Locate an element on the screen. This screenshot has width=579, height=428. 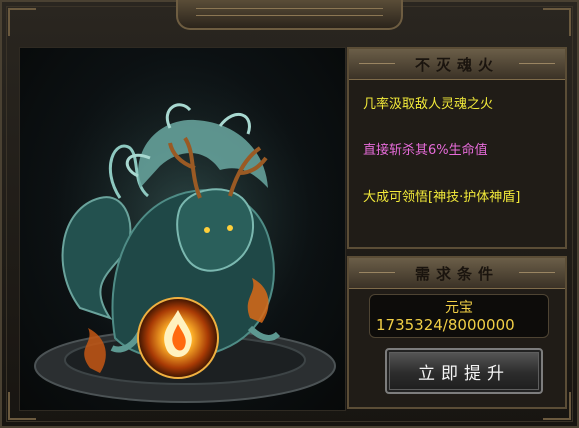
skill-title: 不灭魂火 is located at coordinates (457, 64).